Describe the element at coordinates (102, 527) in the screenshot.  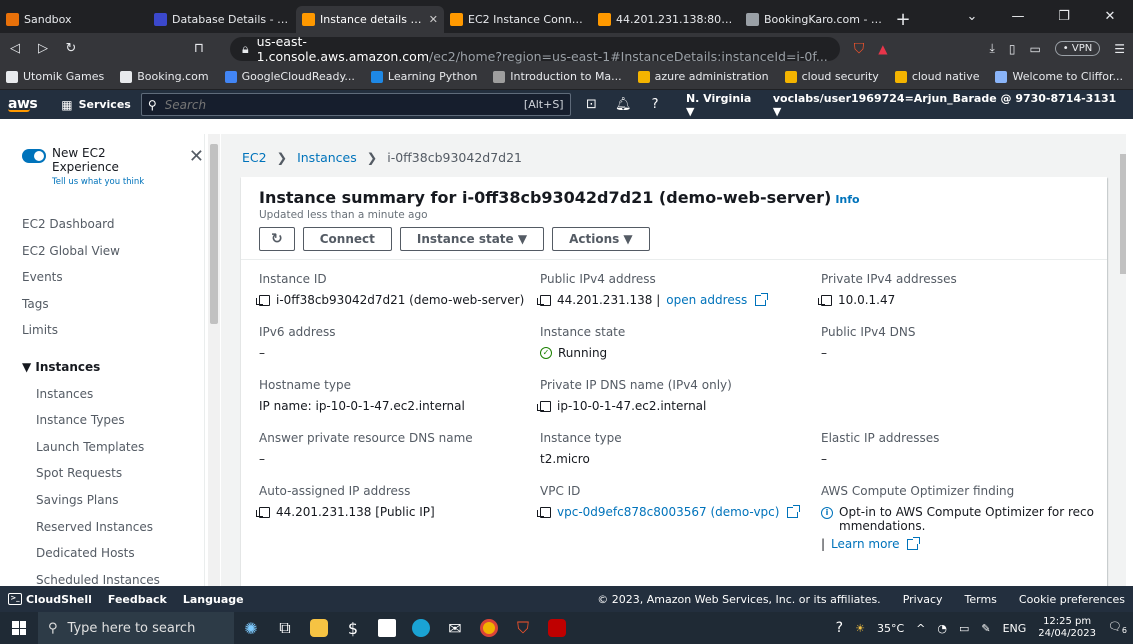
I see `sidebar-item: Reserved Instances` at that location.